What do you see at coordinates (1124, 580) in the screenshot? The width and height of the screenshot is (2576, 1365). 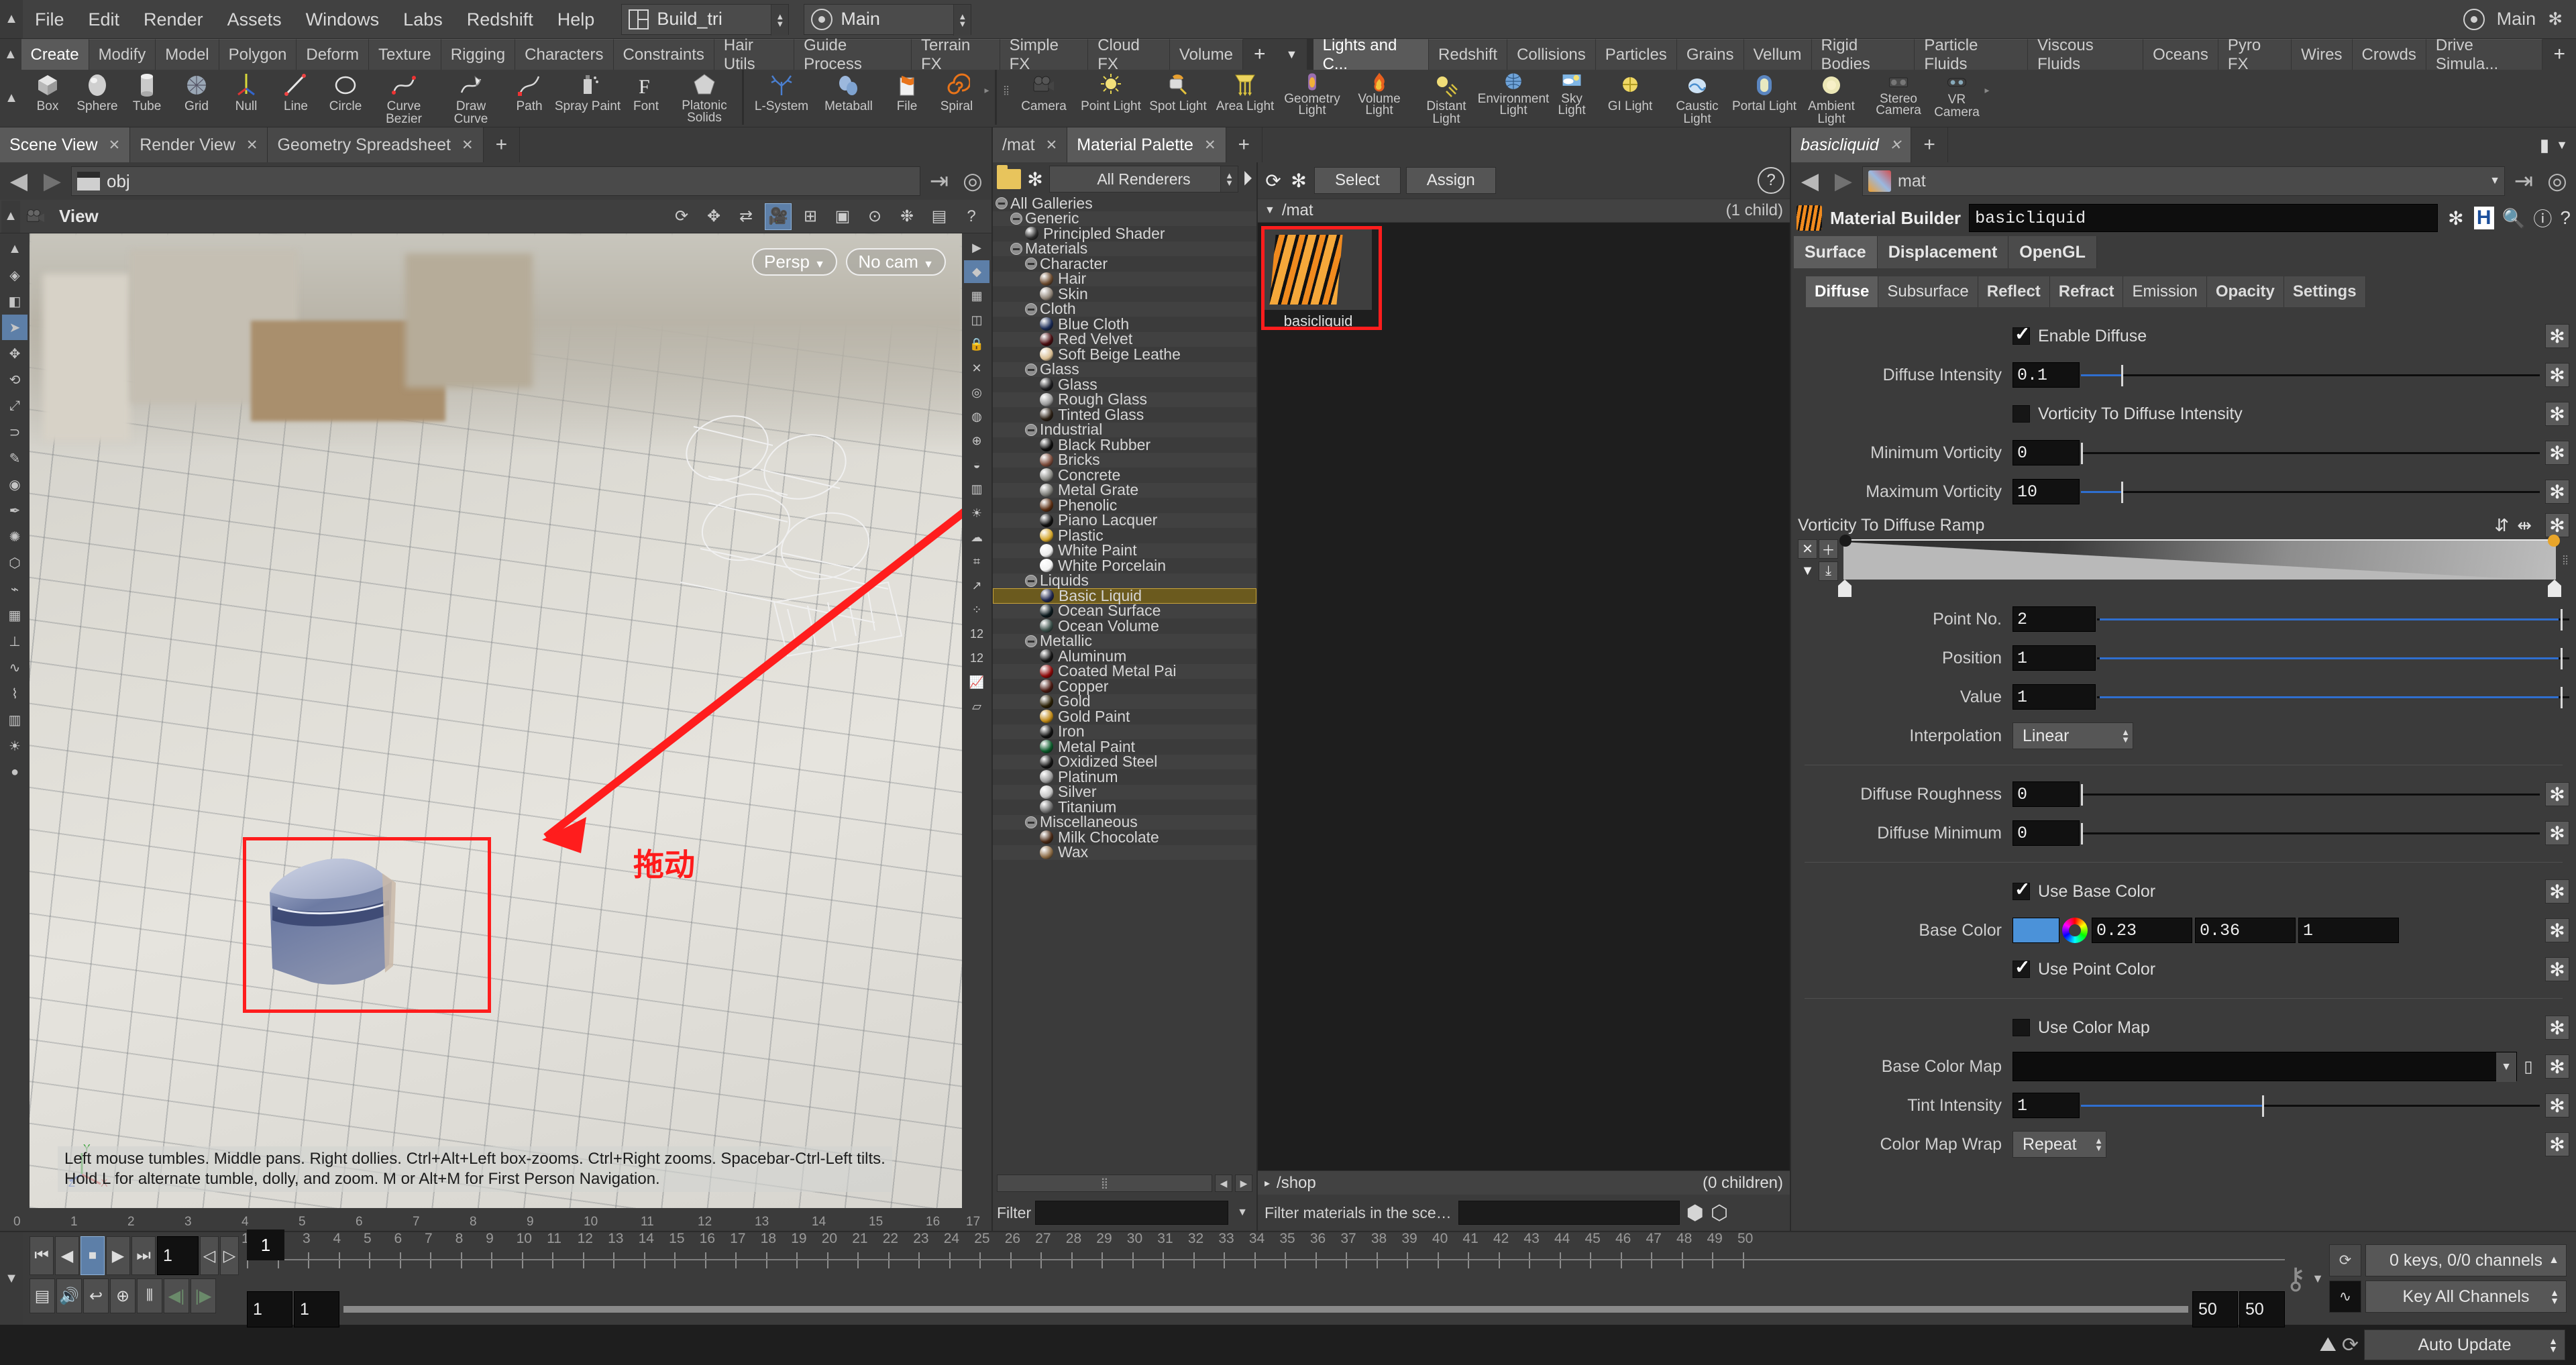 I see `gallery-category-row: Liquids` at bounding box center [1124, 580].